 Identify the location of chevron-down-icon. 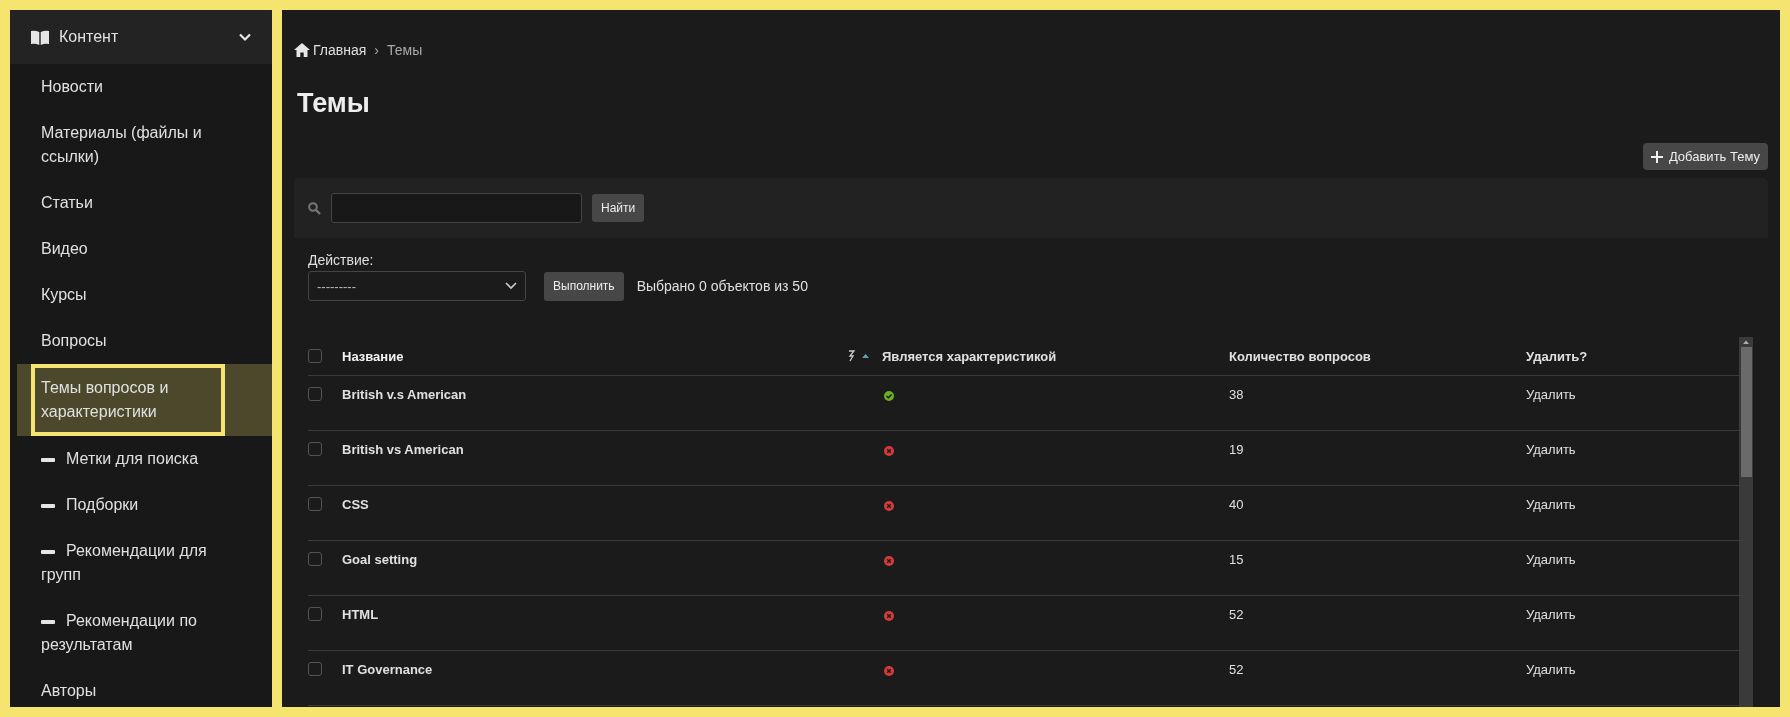
(511, 286).